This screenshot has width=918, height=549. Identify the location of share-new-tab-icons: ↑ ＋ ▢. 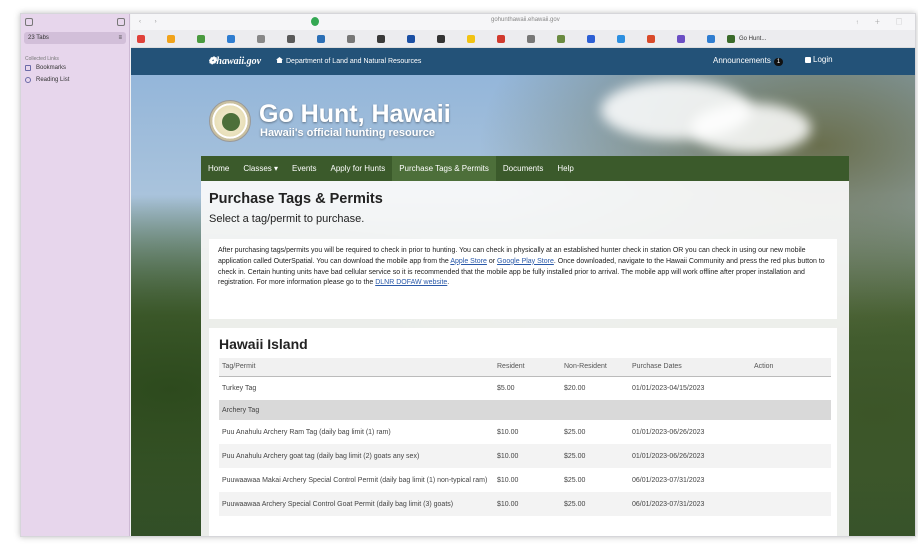
(882, 21).